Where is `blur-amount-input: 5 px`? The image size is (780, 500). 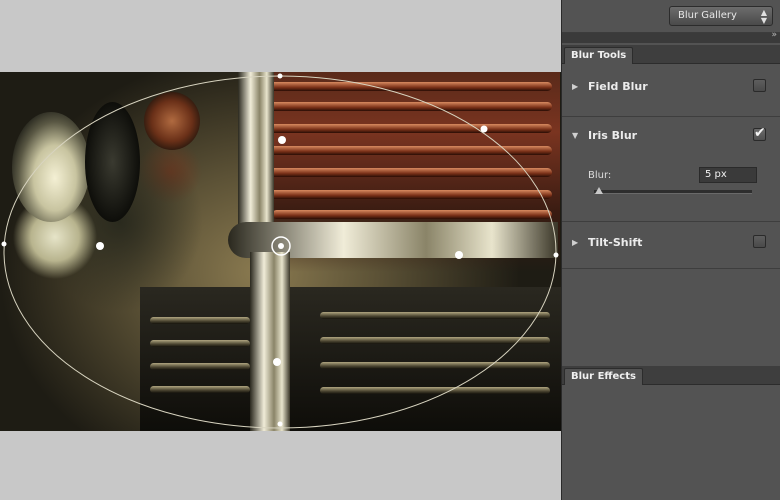 blur-amount-input: 5 px is located at coordinates (728, 175).